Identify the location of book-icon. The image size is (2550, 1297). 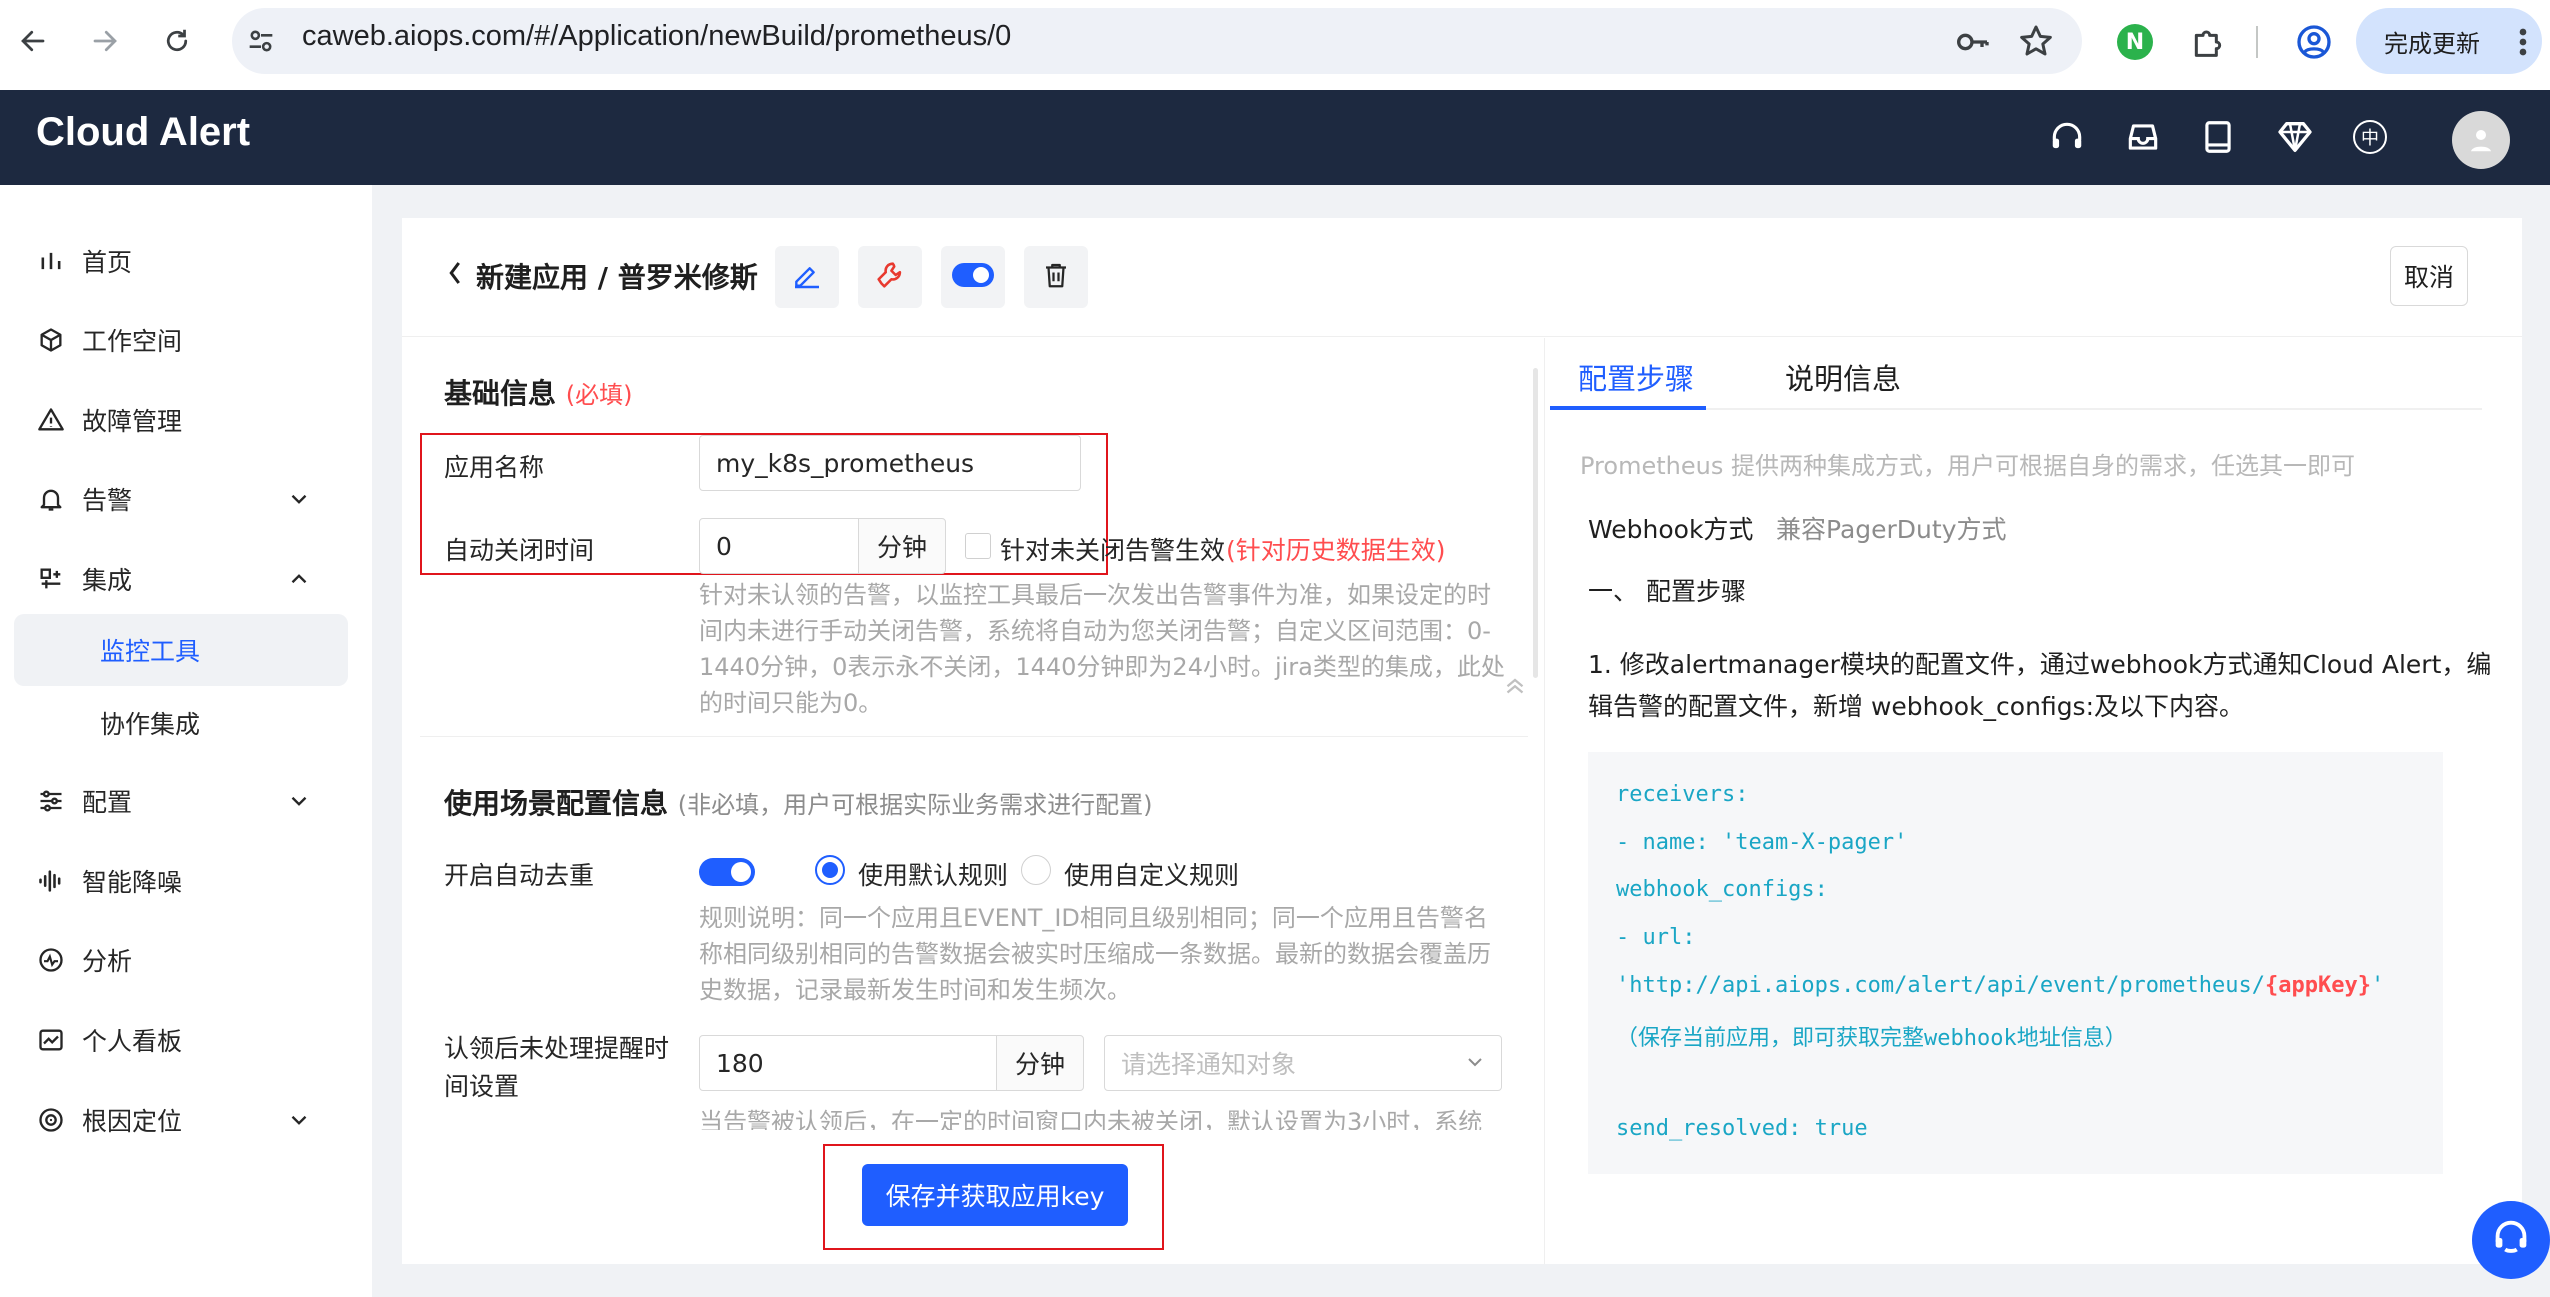
(2218, 137).